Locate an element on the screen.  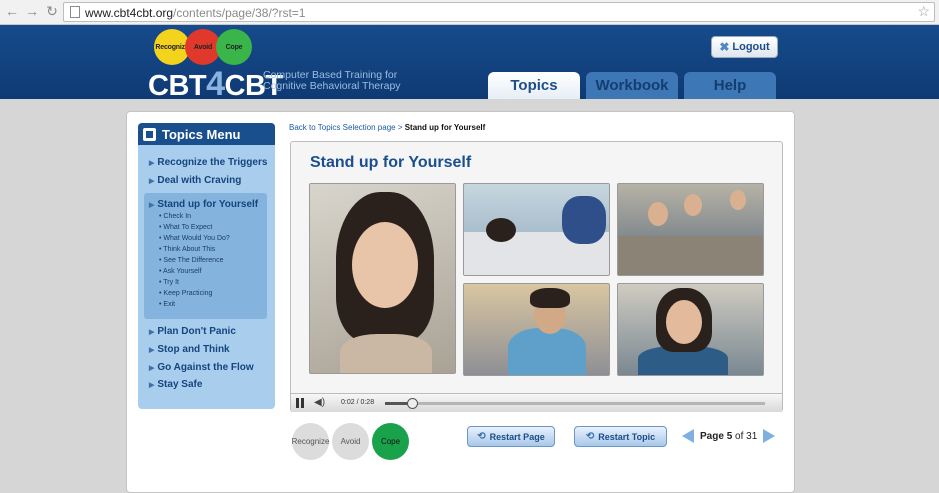
video-controls: ◀) 0:02 / 0:28 is located at coordinates (536, 402).